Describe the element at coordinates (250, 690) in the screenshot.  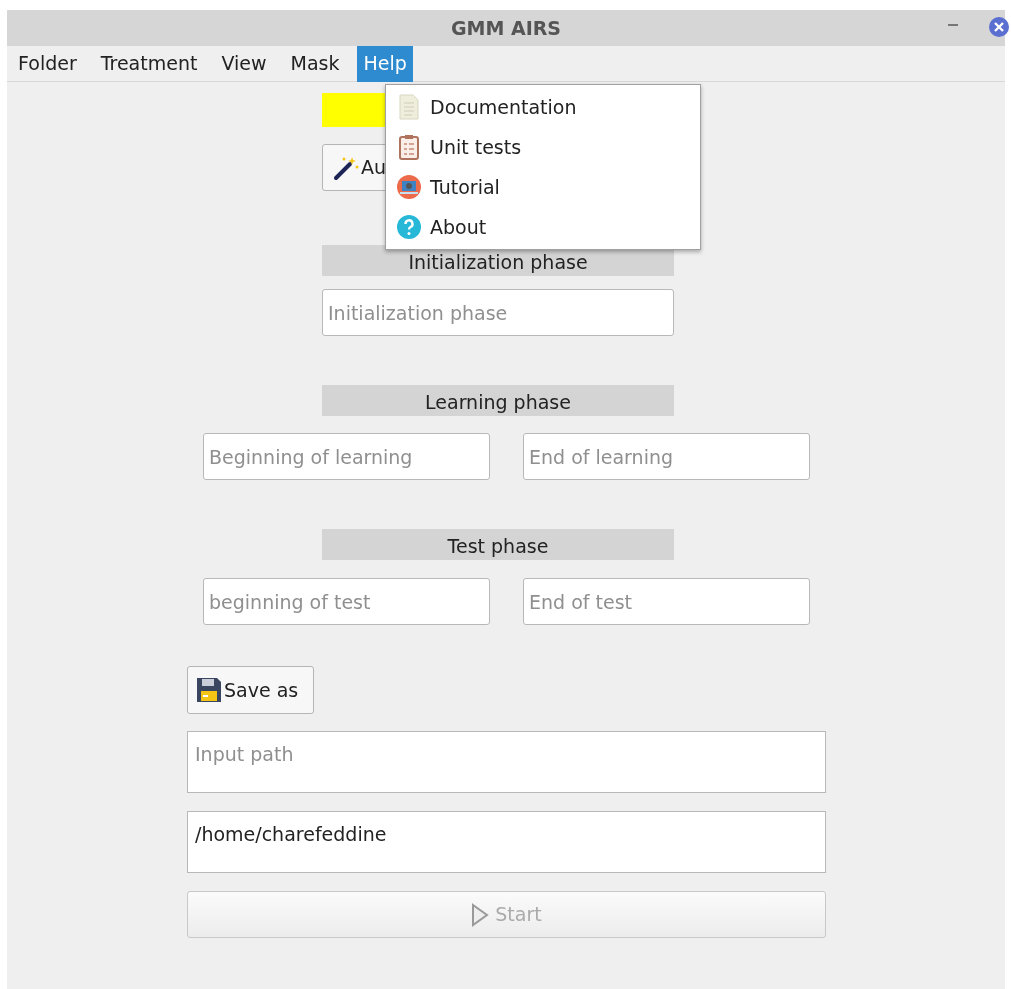
I see `save-as-button: Save as` at that location.